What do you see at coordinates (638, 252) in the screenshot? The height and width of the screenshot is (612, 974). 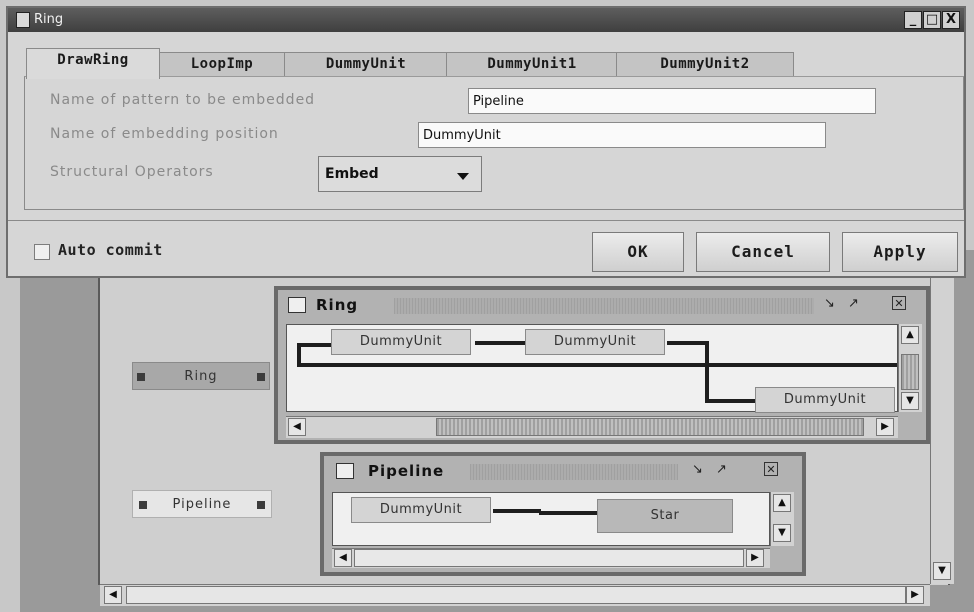 I see `ok-button: OK` at bounding box center [638, 252].